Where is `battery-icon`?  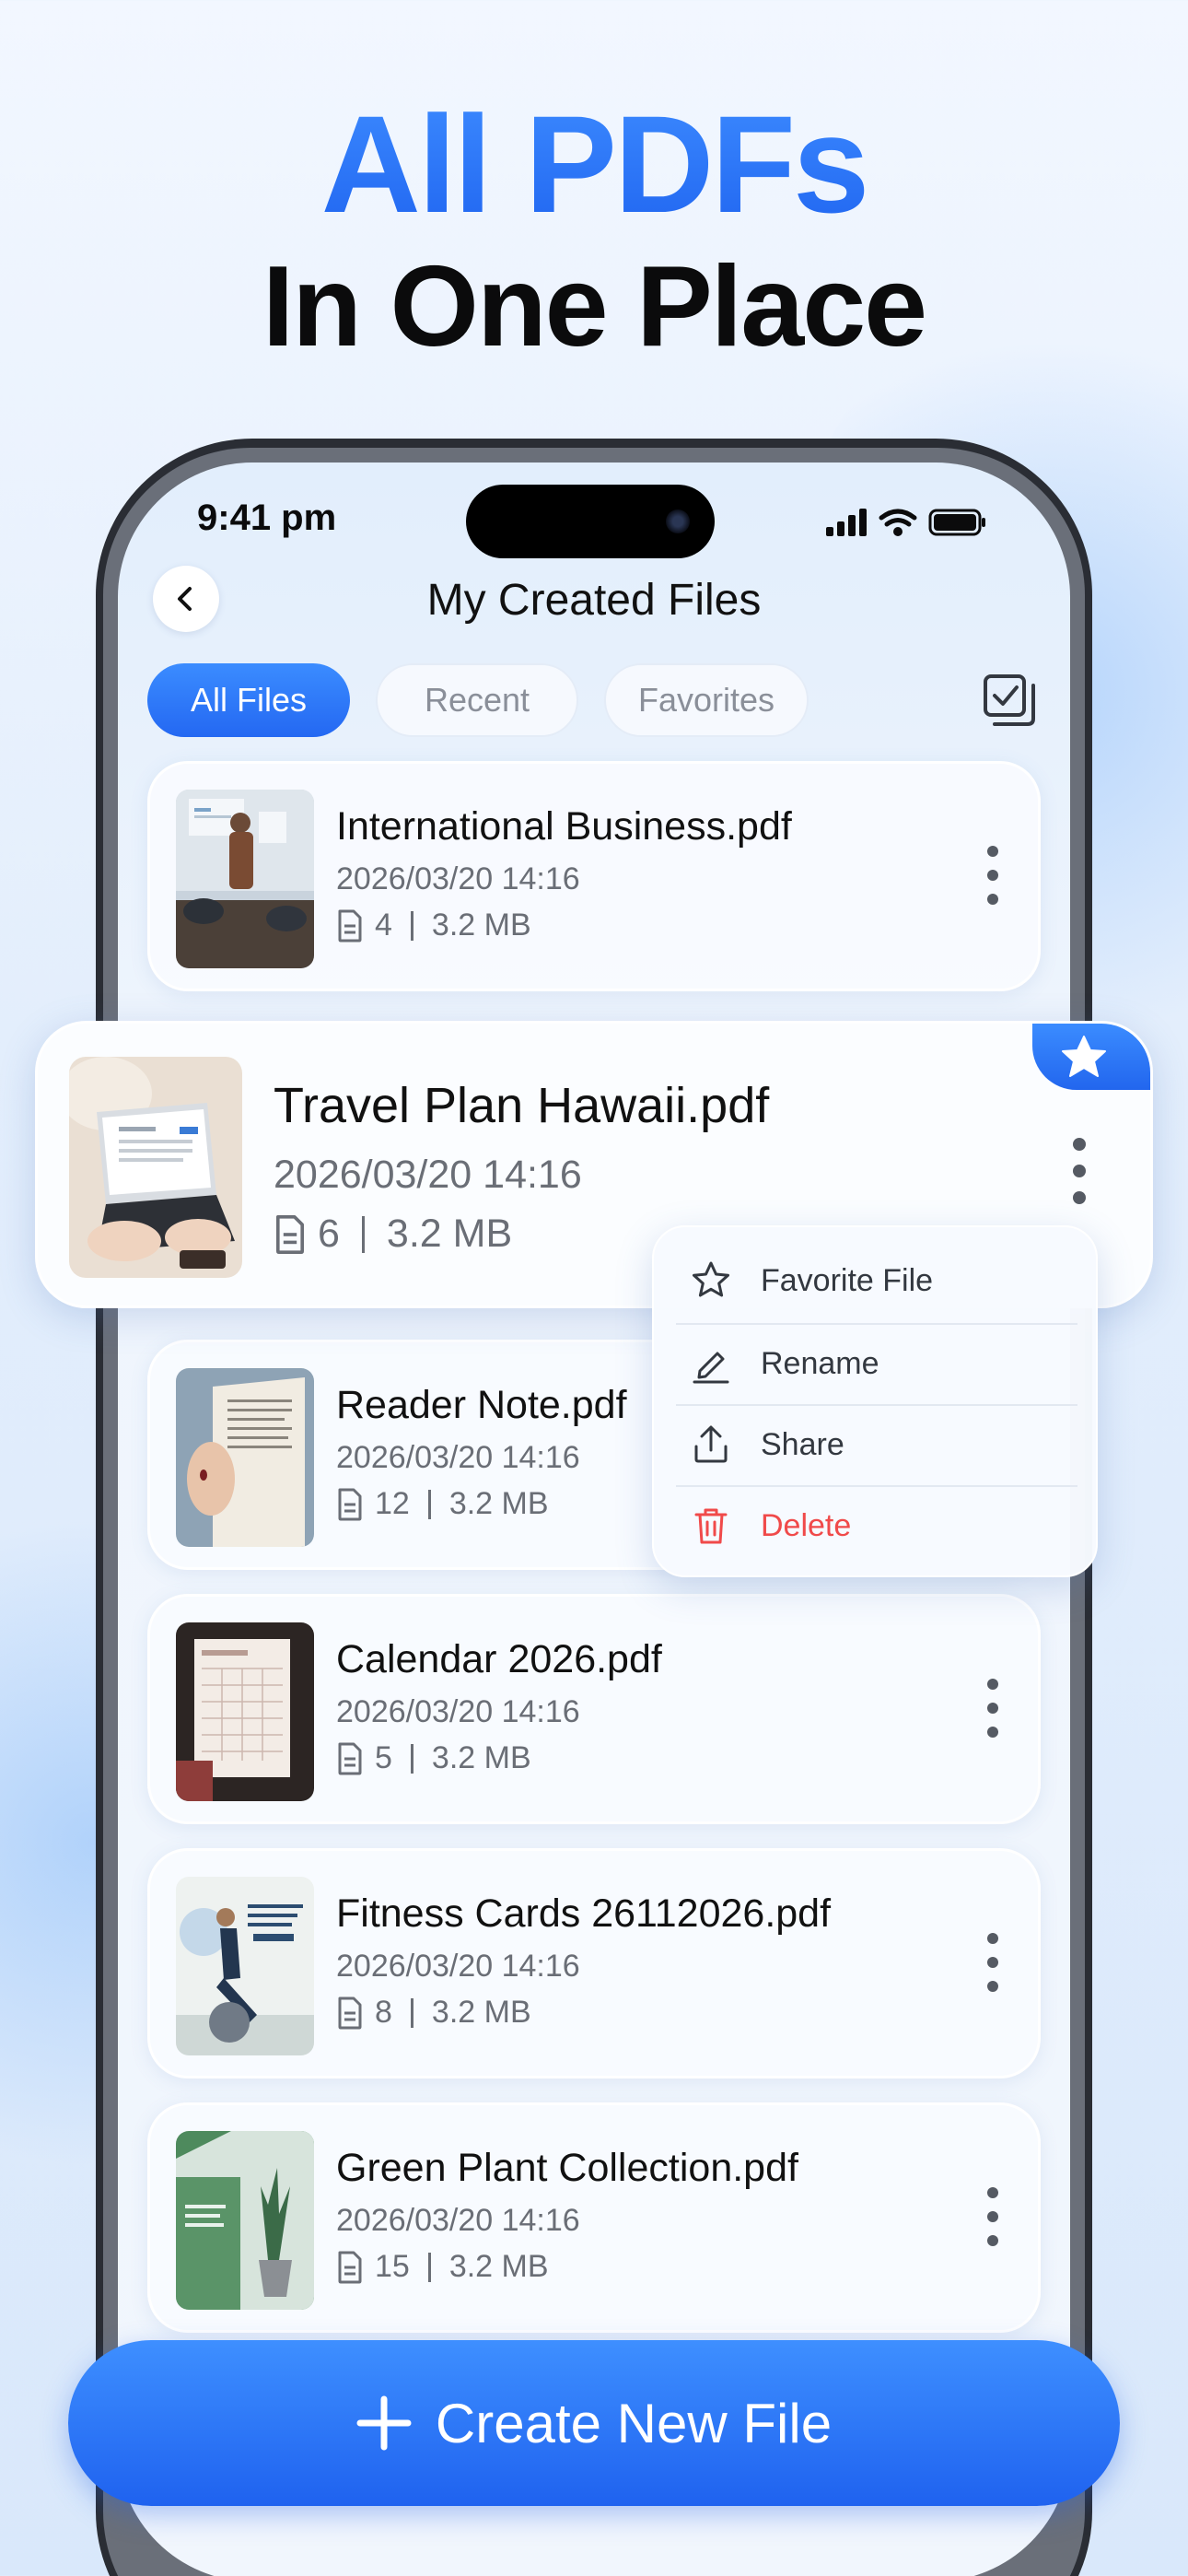 battery-icon is located at coordinates (956, 522).